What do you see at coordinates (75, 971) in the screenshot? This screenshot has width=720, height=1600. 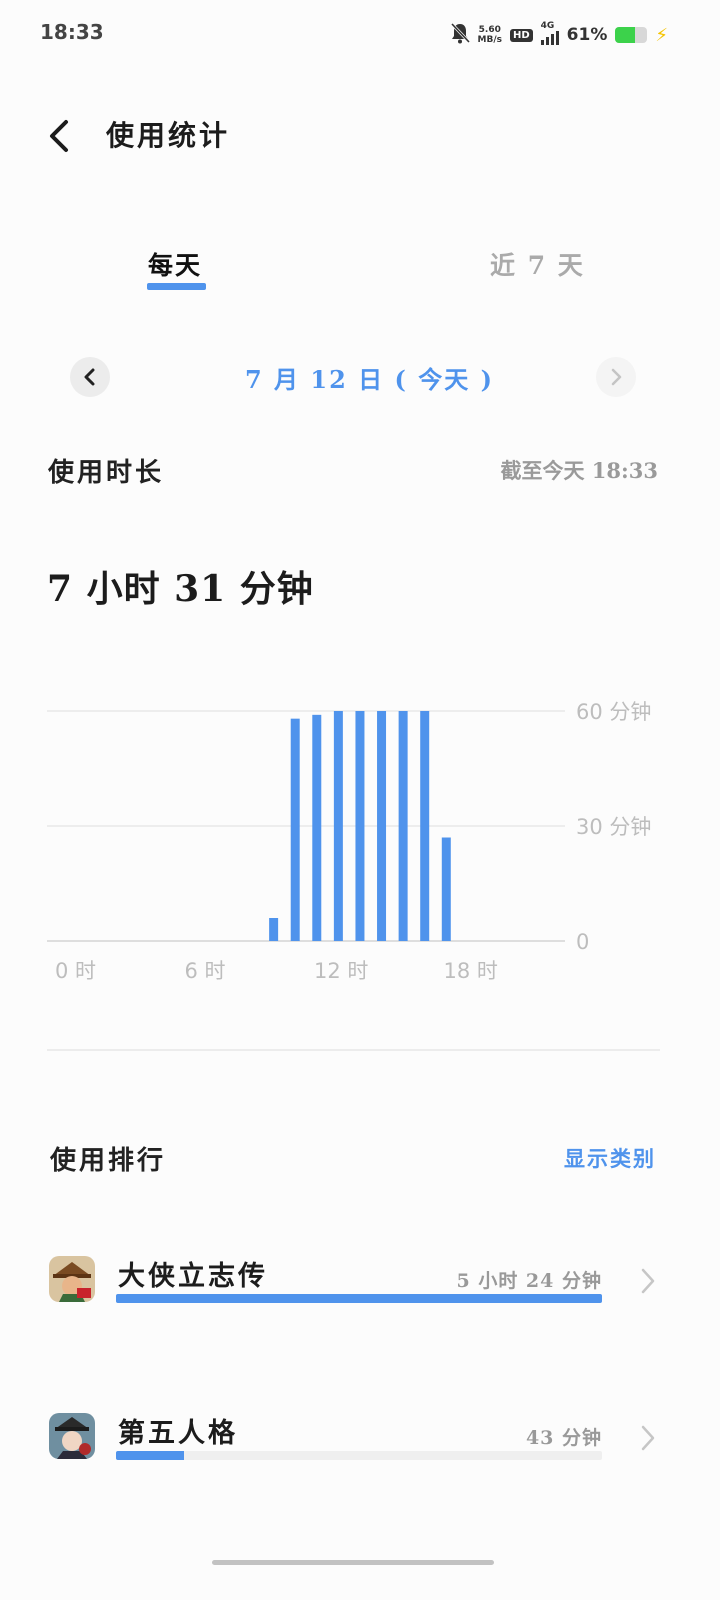 I see `chart-x-tick-label: 0 时` at bounding box center [75, 971].